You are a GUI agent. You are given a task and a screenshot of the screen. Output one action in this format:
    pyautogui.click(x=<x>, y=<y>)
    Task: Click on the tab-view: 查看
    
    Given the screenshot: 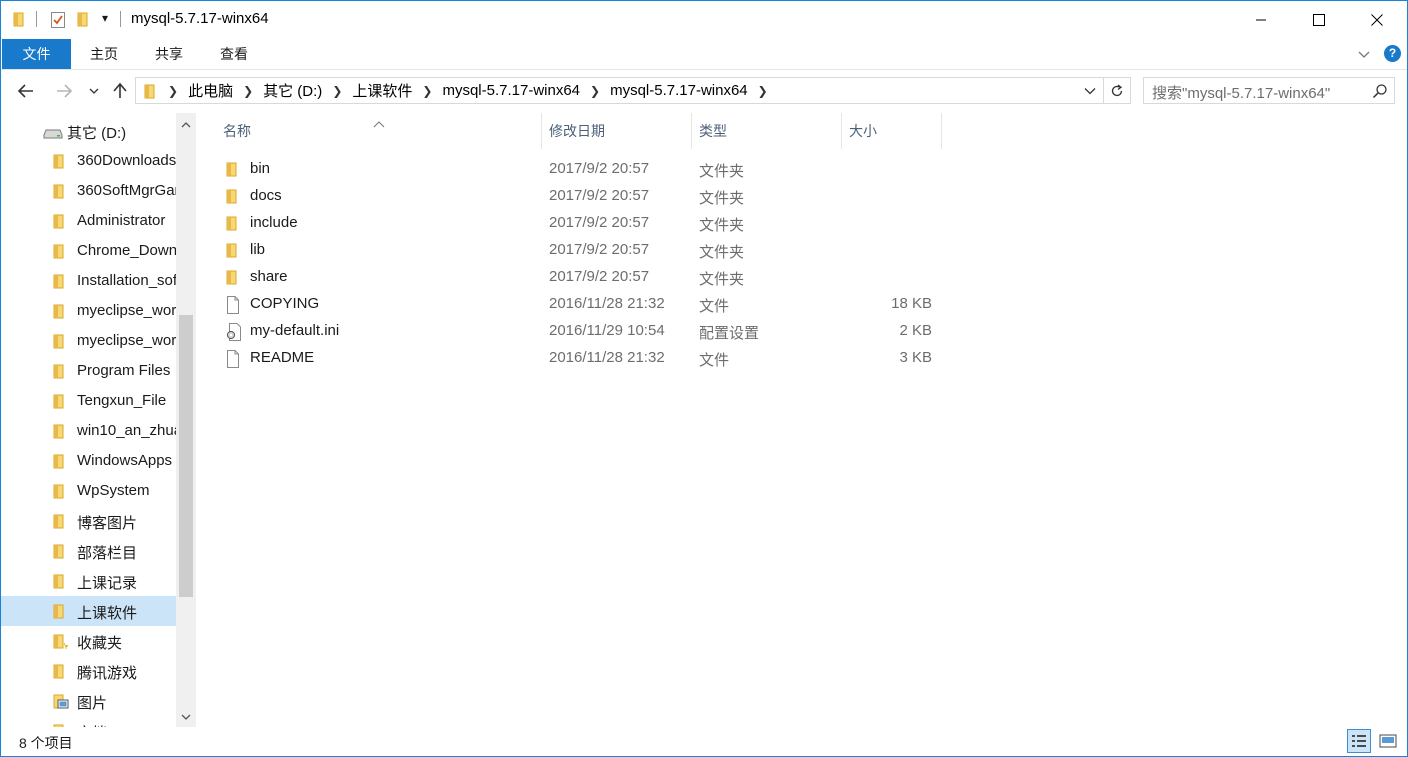 What is the action you would take?
    pyautogui.click(x=234, y=54)
    